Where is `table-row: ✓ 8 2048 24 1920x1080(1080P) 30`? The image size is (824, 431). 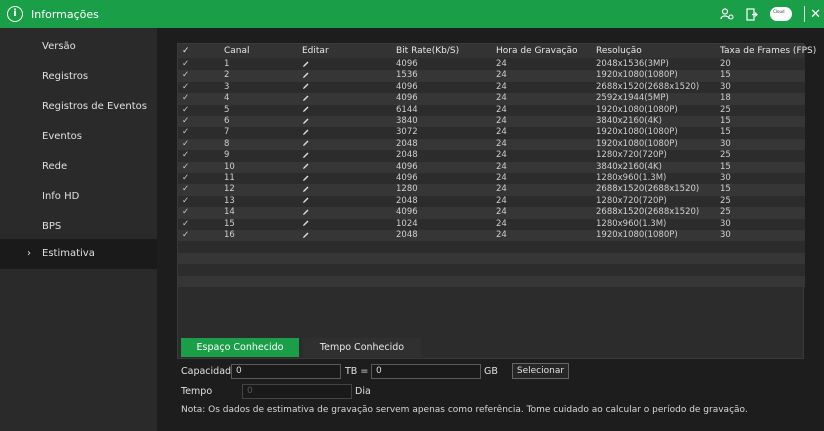
table-row: ✓ 8 2048 24 1920x1080(1080P) 30 is located at coordinates (491, 144).